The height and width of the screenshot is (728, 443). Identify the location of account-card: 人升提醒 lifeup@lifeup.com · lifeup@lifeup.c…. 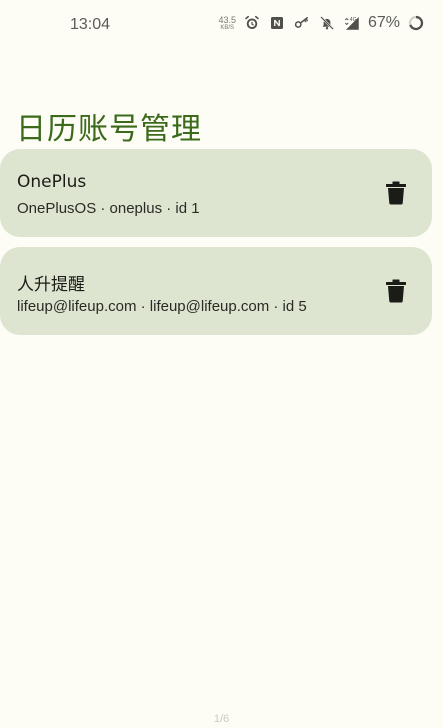
(216, 291).